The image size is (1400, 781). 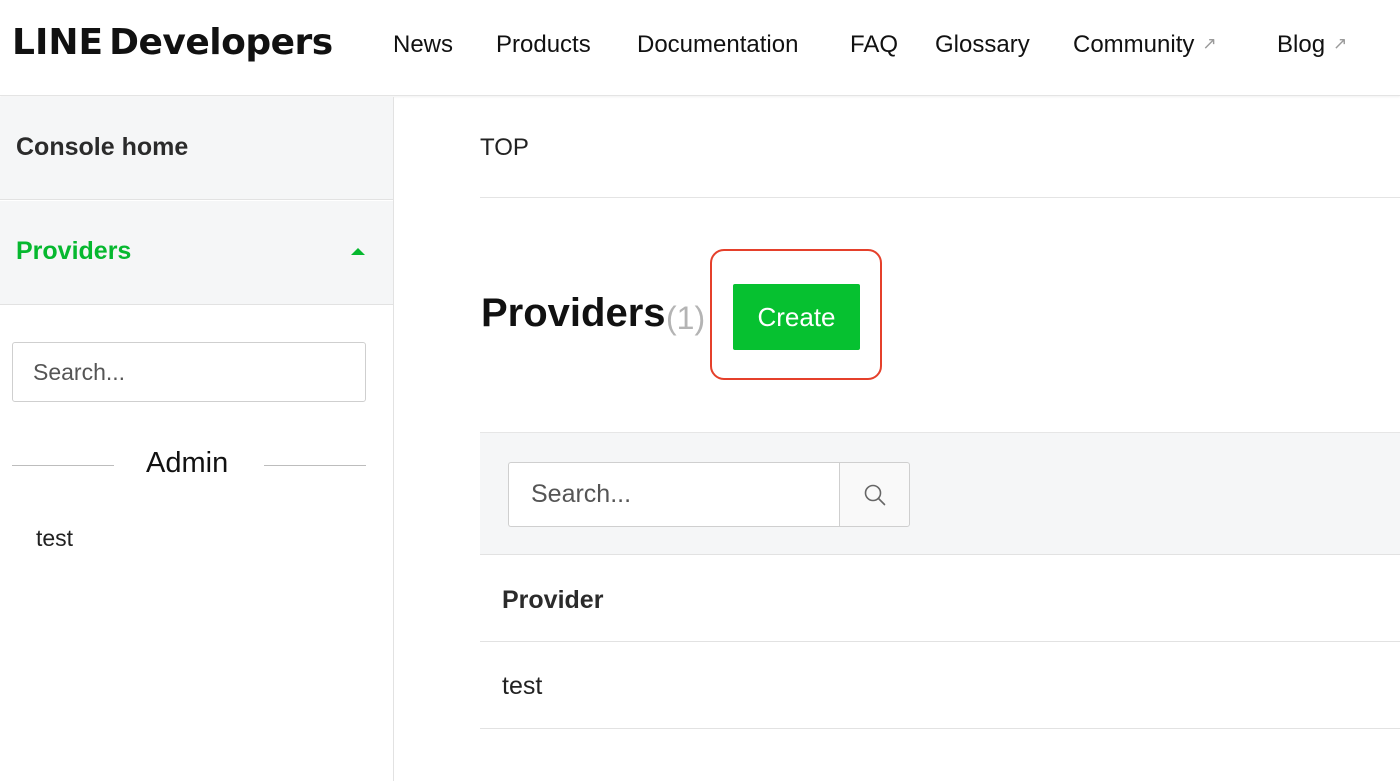 What do you see at coordinates (315, 465) in the screenshot?
I see `section-divider-right` at bounding box center [315, 465].